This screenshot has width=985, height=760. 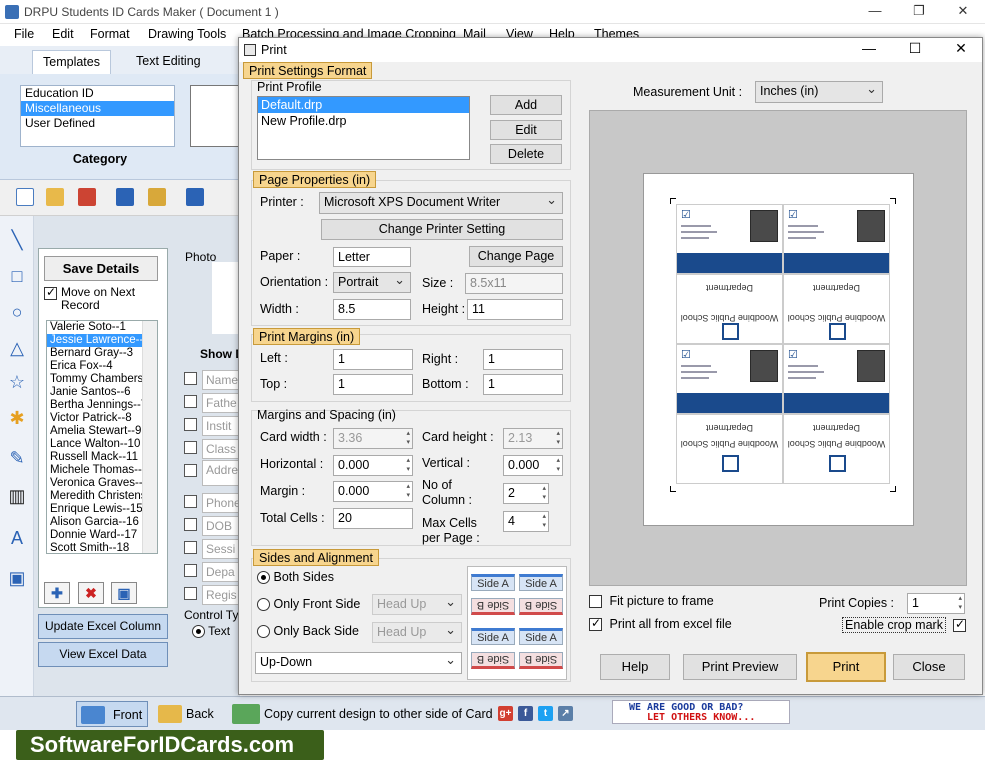 I want to click on field-input: Depa, so click(x=222, y=572).